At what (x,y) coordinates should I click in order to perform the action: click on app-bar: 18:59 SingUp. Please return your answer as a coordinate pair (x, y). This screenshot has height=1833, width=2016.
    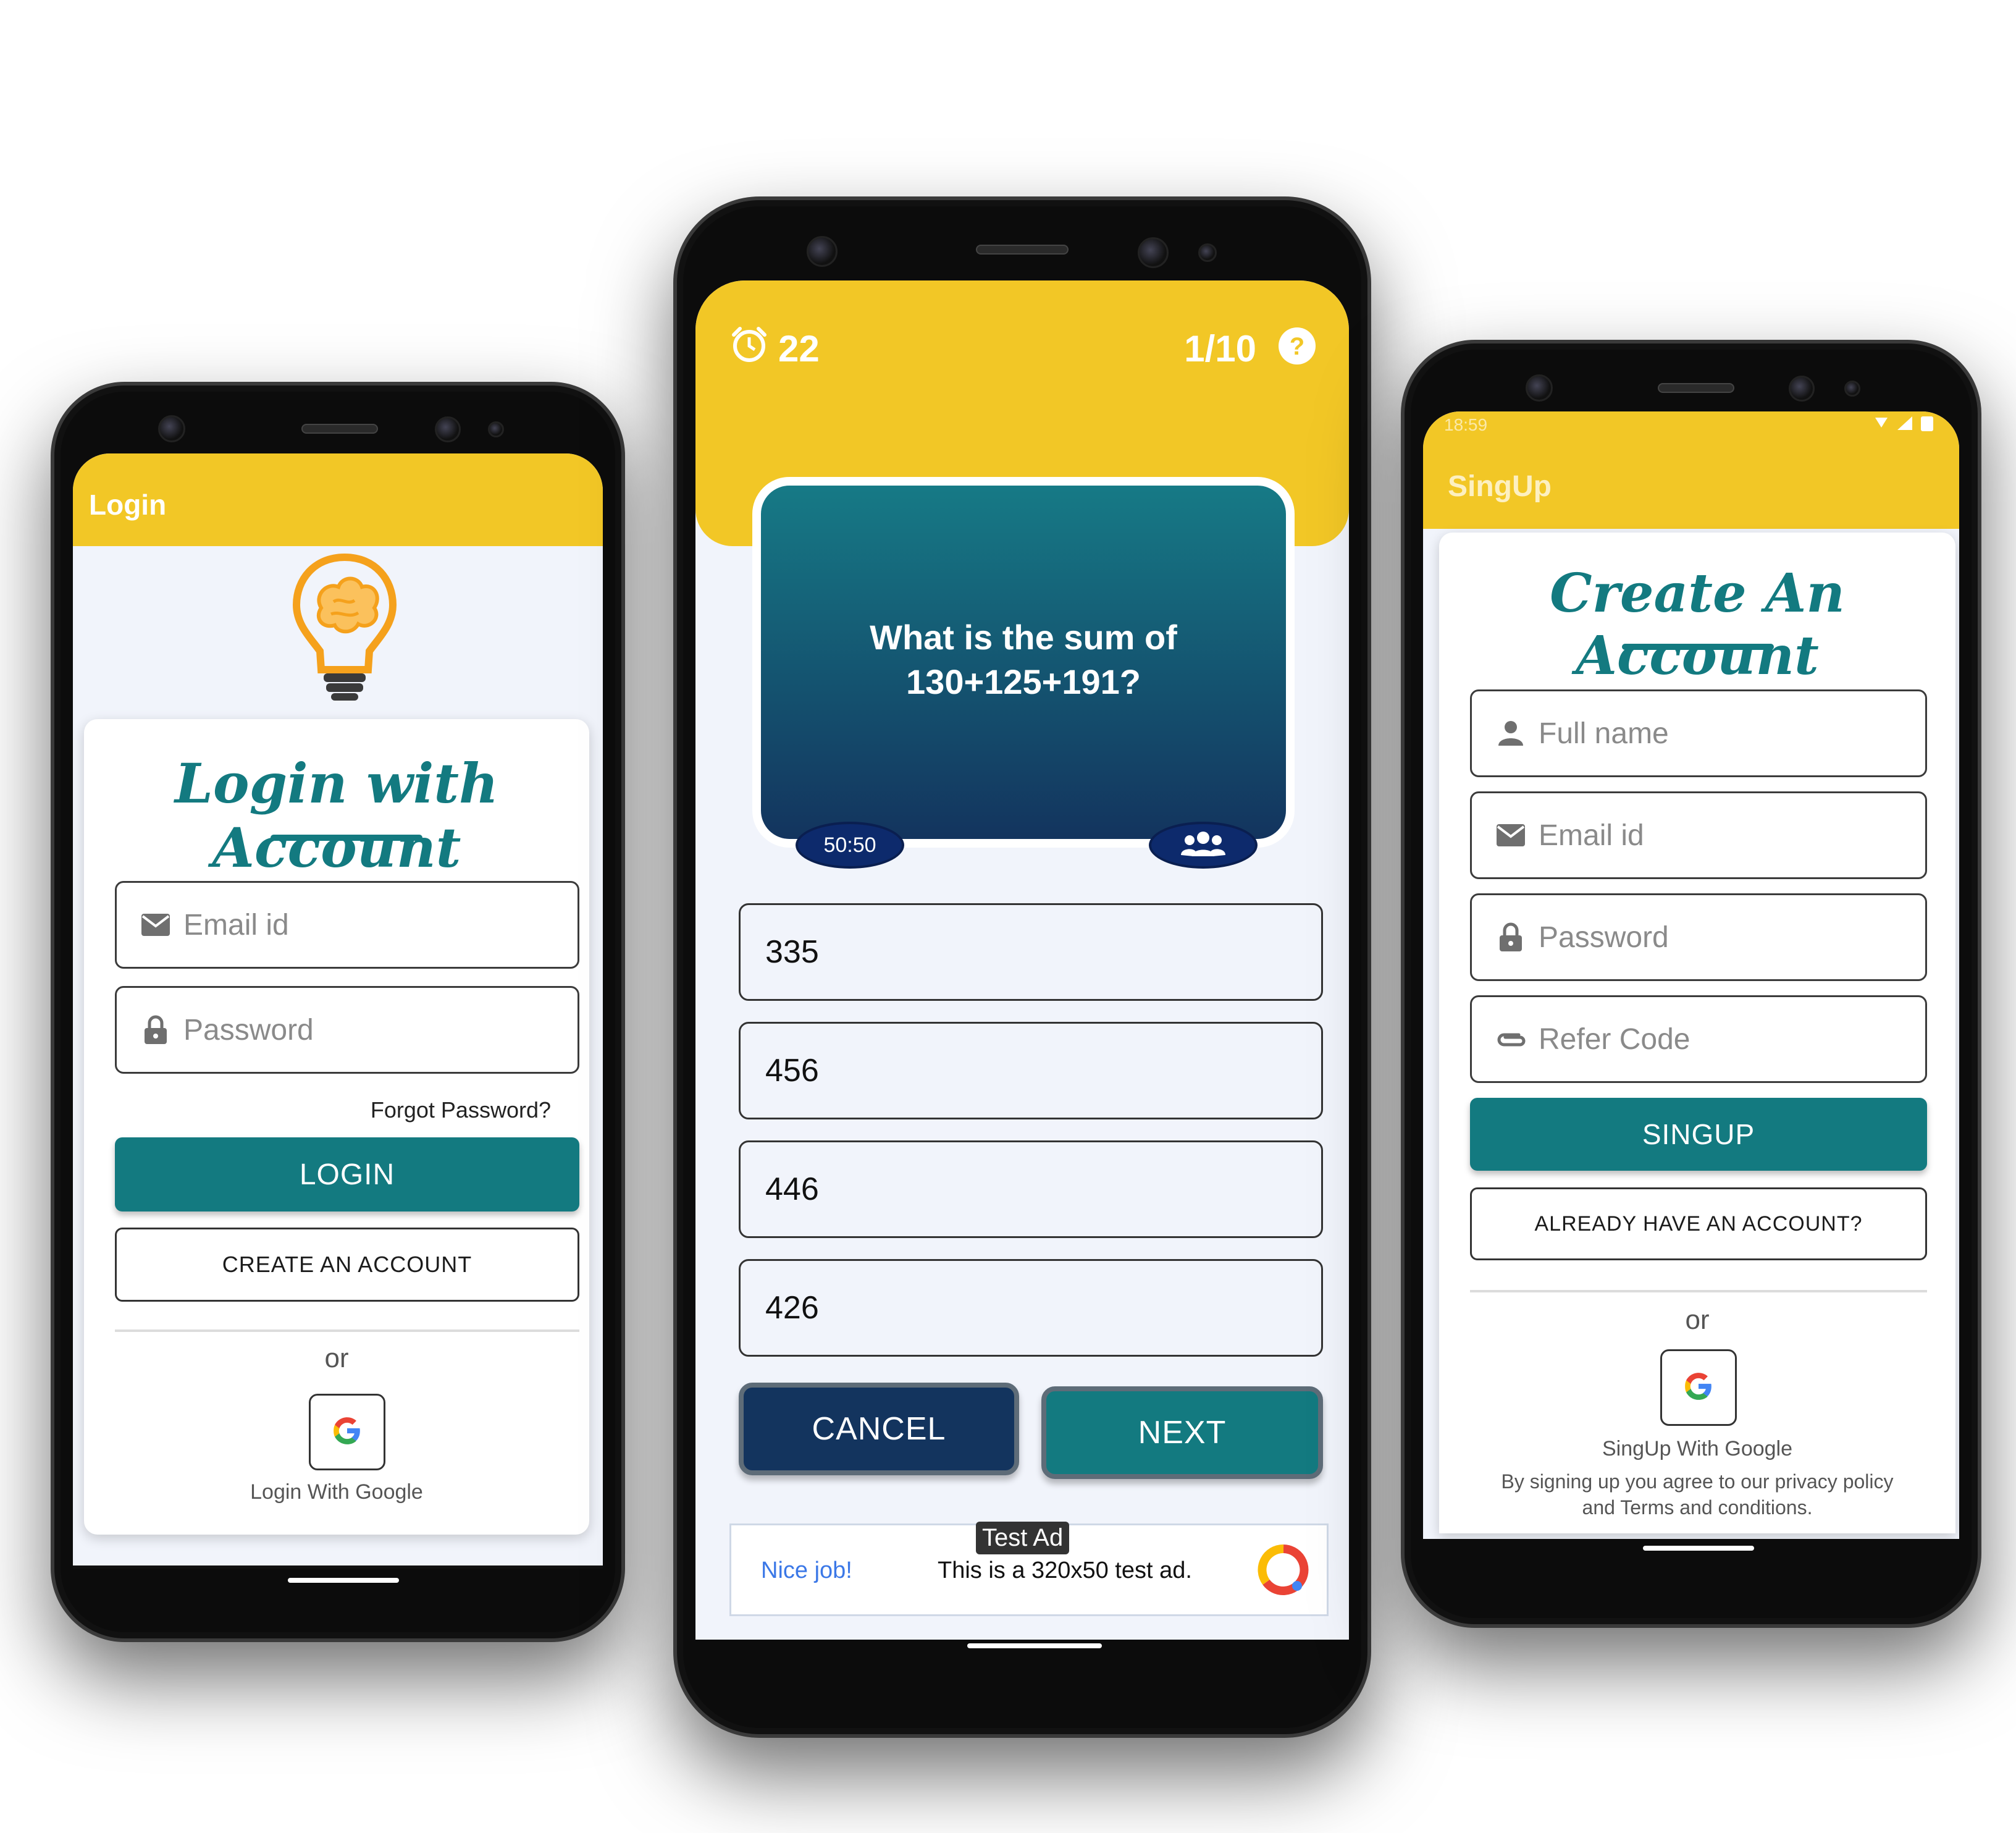
    Looking at the image, I should click on (1691, 470).